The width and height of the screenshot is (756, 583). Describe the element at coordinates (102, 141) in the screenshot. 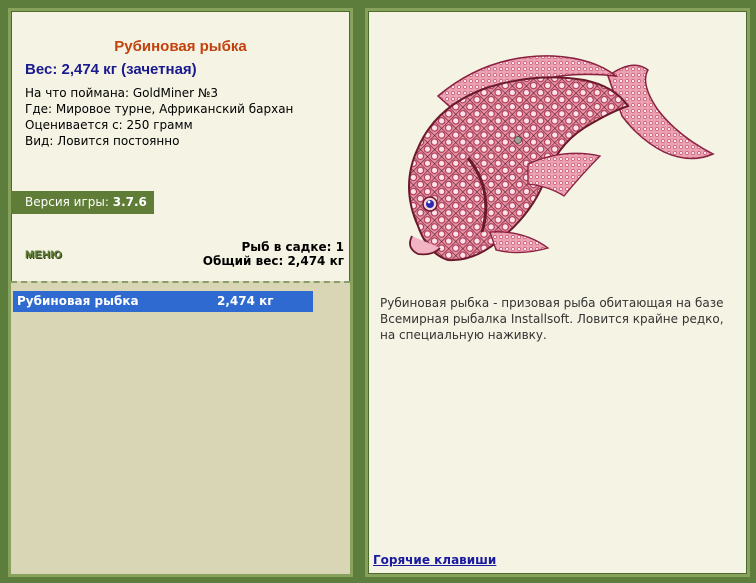

I see `kind-line: Вид: Ловится постоянно` at that location.